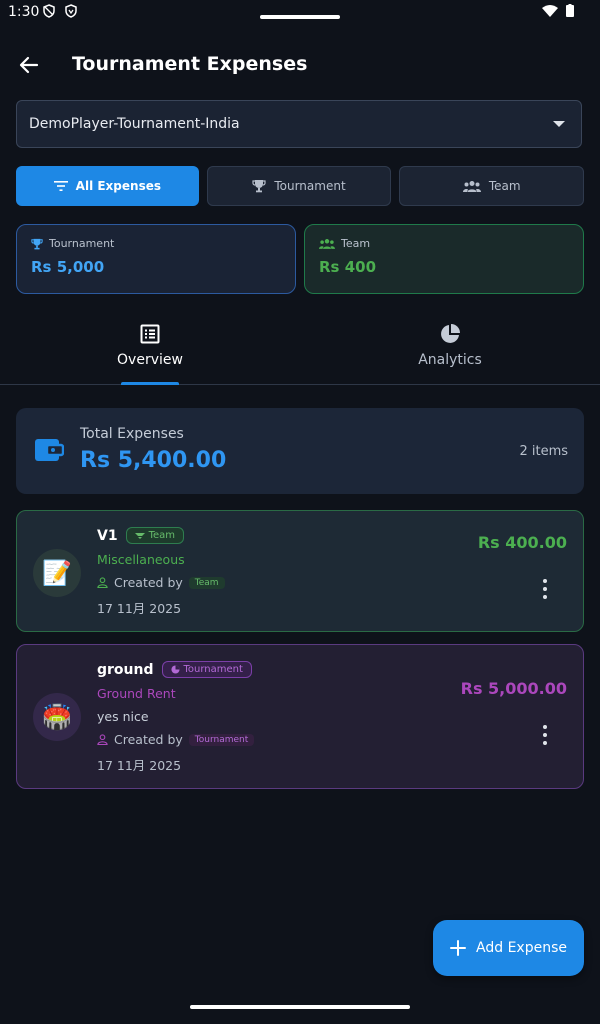 The height and width of the screenshot is (1024, 600). I want to click on summary-label: Tournament, so click(82, 243).